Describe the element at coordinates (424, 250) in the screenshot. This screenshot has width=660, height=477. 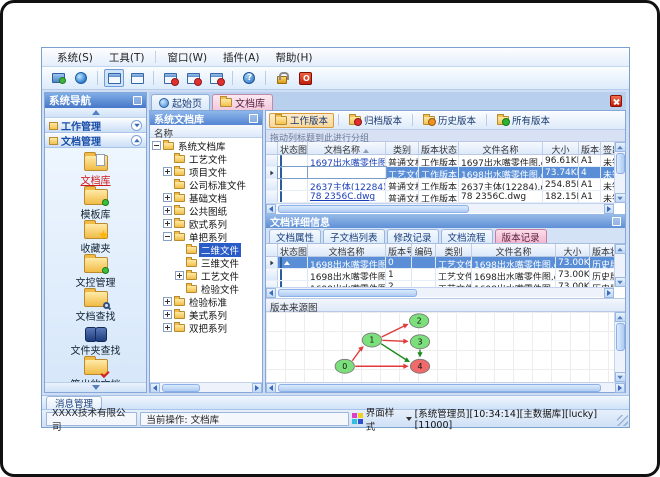
I see `col-code: 编码` at that location.